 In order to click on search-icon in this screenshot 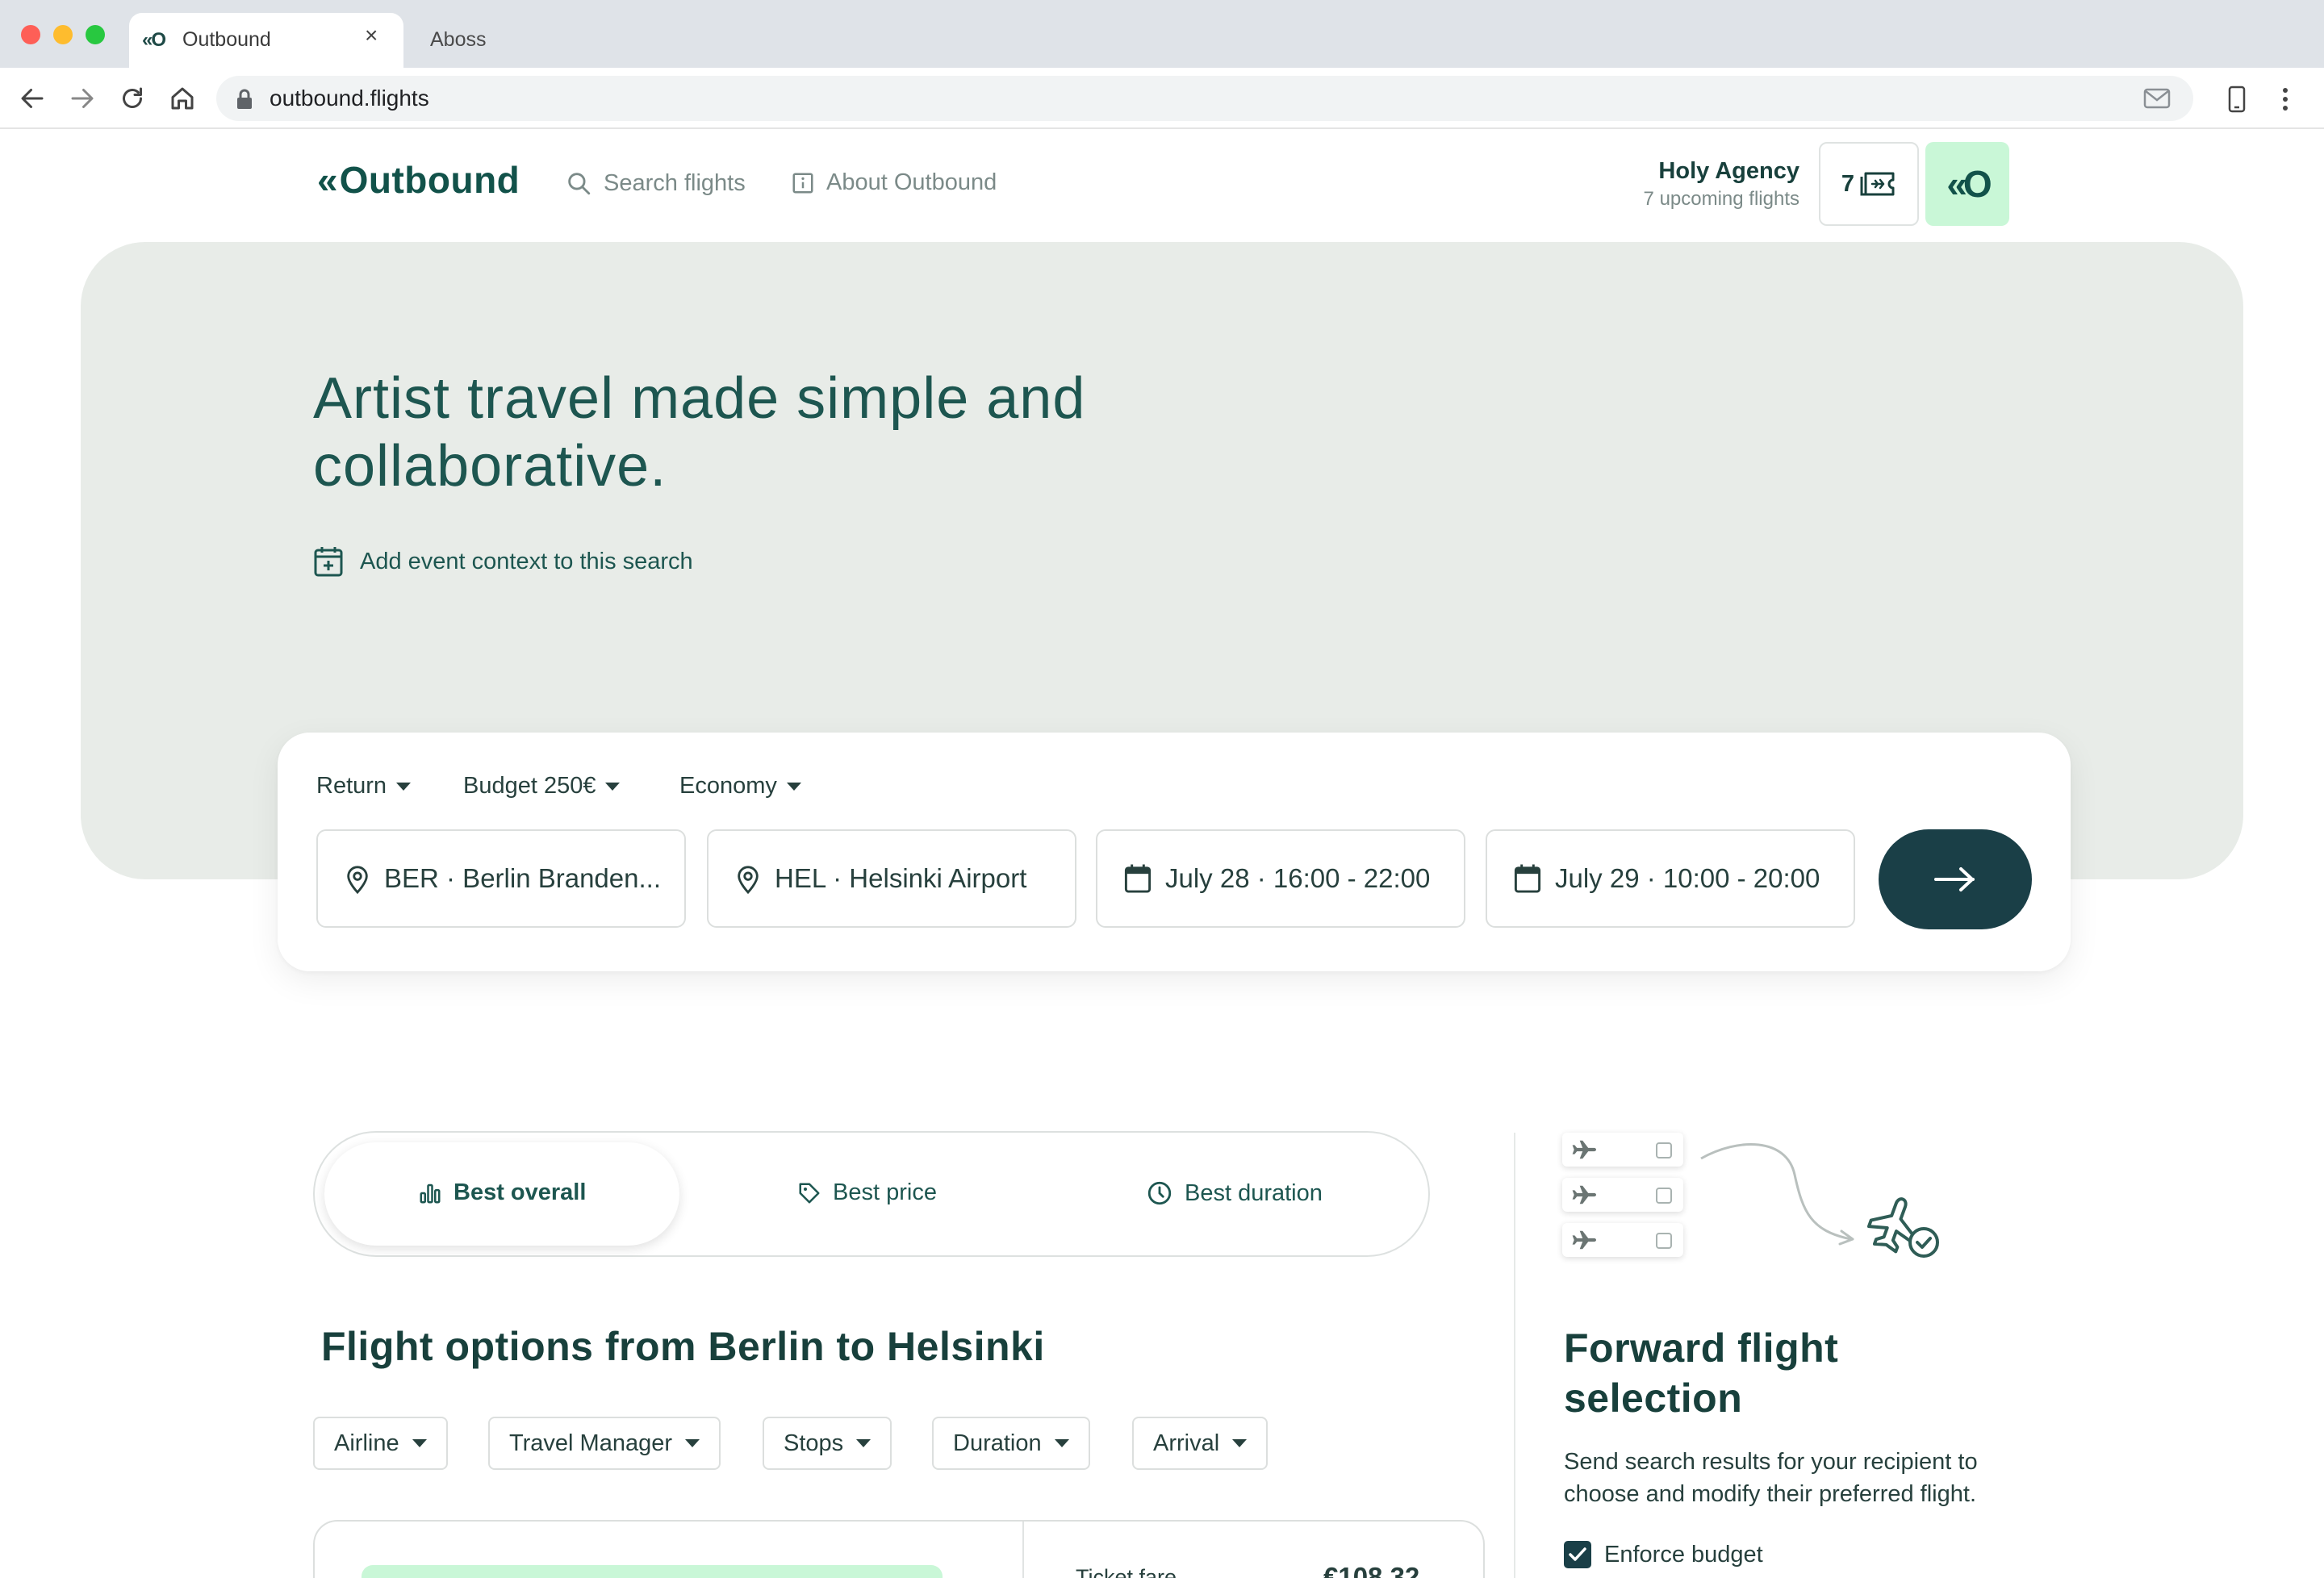, I will do `click(579, 184)`.